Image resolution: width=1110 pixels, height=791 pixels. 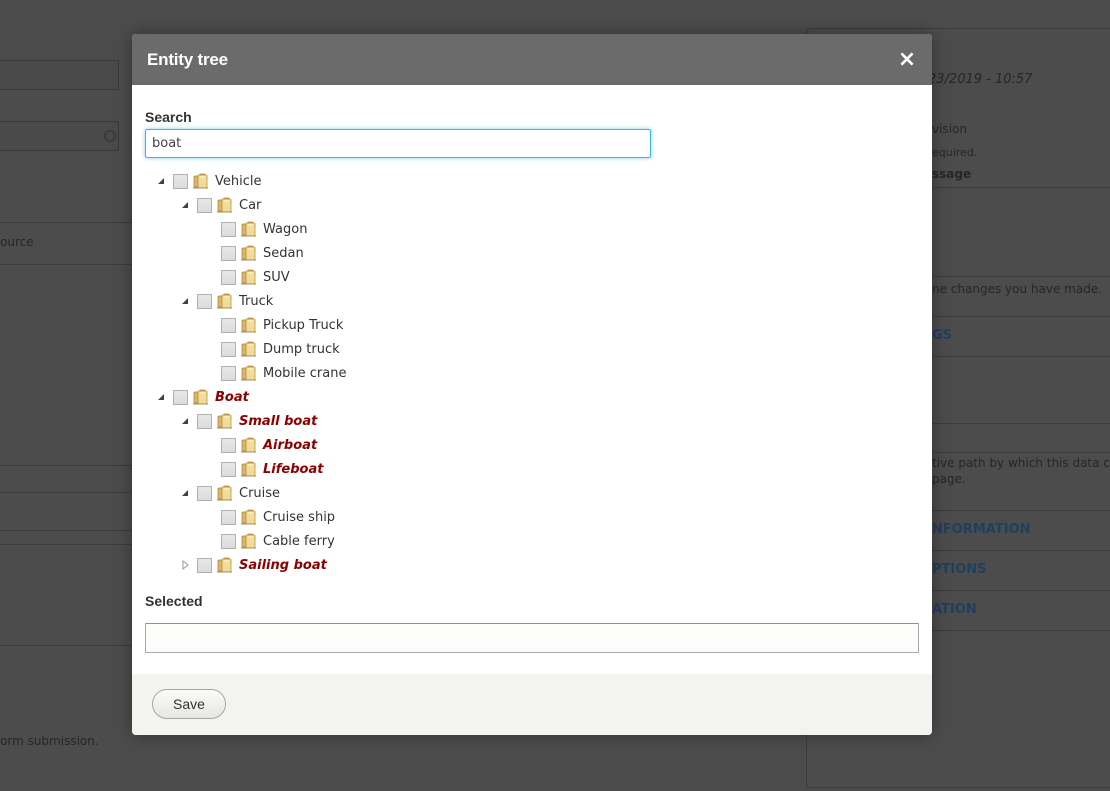 I want to click on tree-node: Mobile crane, so click(x=534, y=373).